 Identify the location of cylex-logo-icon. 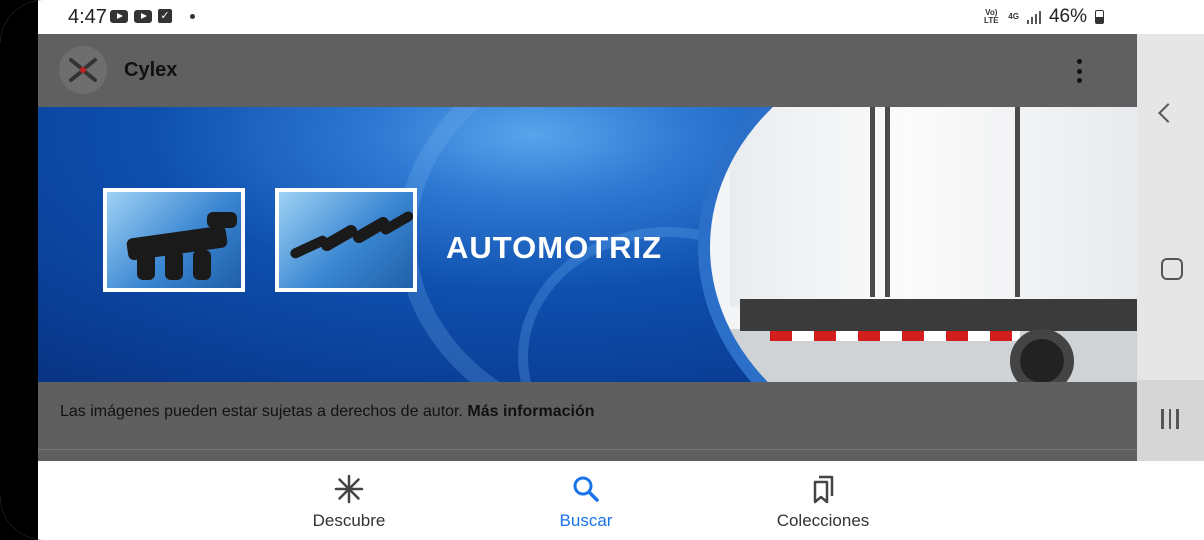
(83, 70).